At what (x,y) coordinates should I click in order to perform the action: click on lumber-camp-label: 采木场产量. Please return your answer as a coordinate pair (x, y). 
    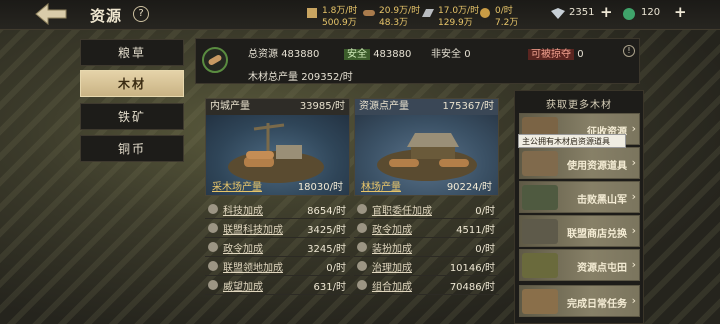
    Looking at the image, I should click on (237, 187).